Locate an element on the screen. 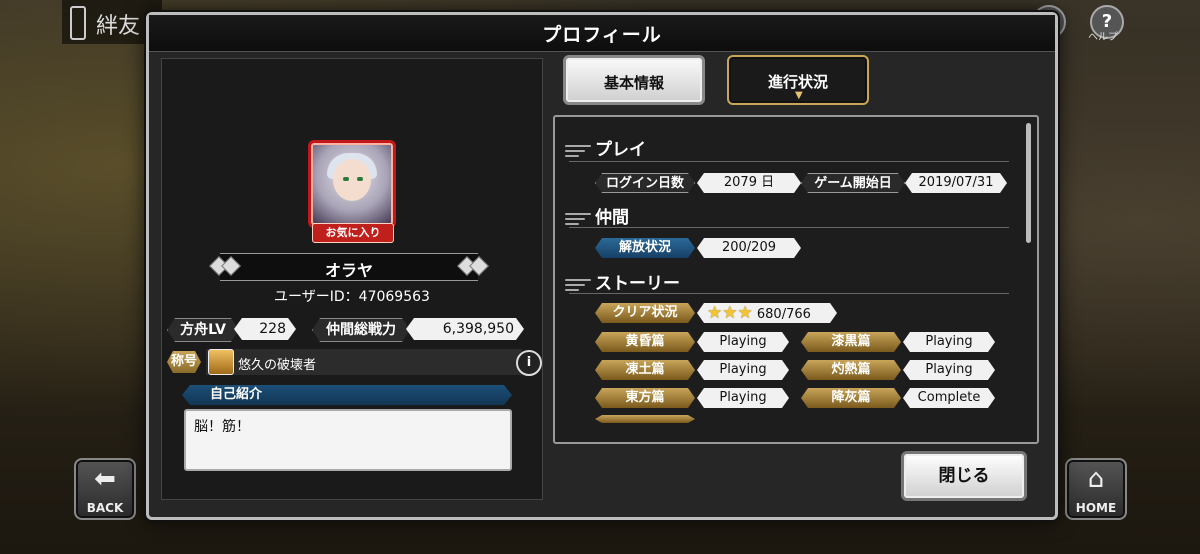 The height and width of the screenshot is (554, 1200). login-days-label: ログイン日数 is located at coordinates (645, 183).